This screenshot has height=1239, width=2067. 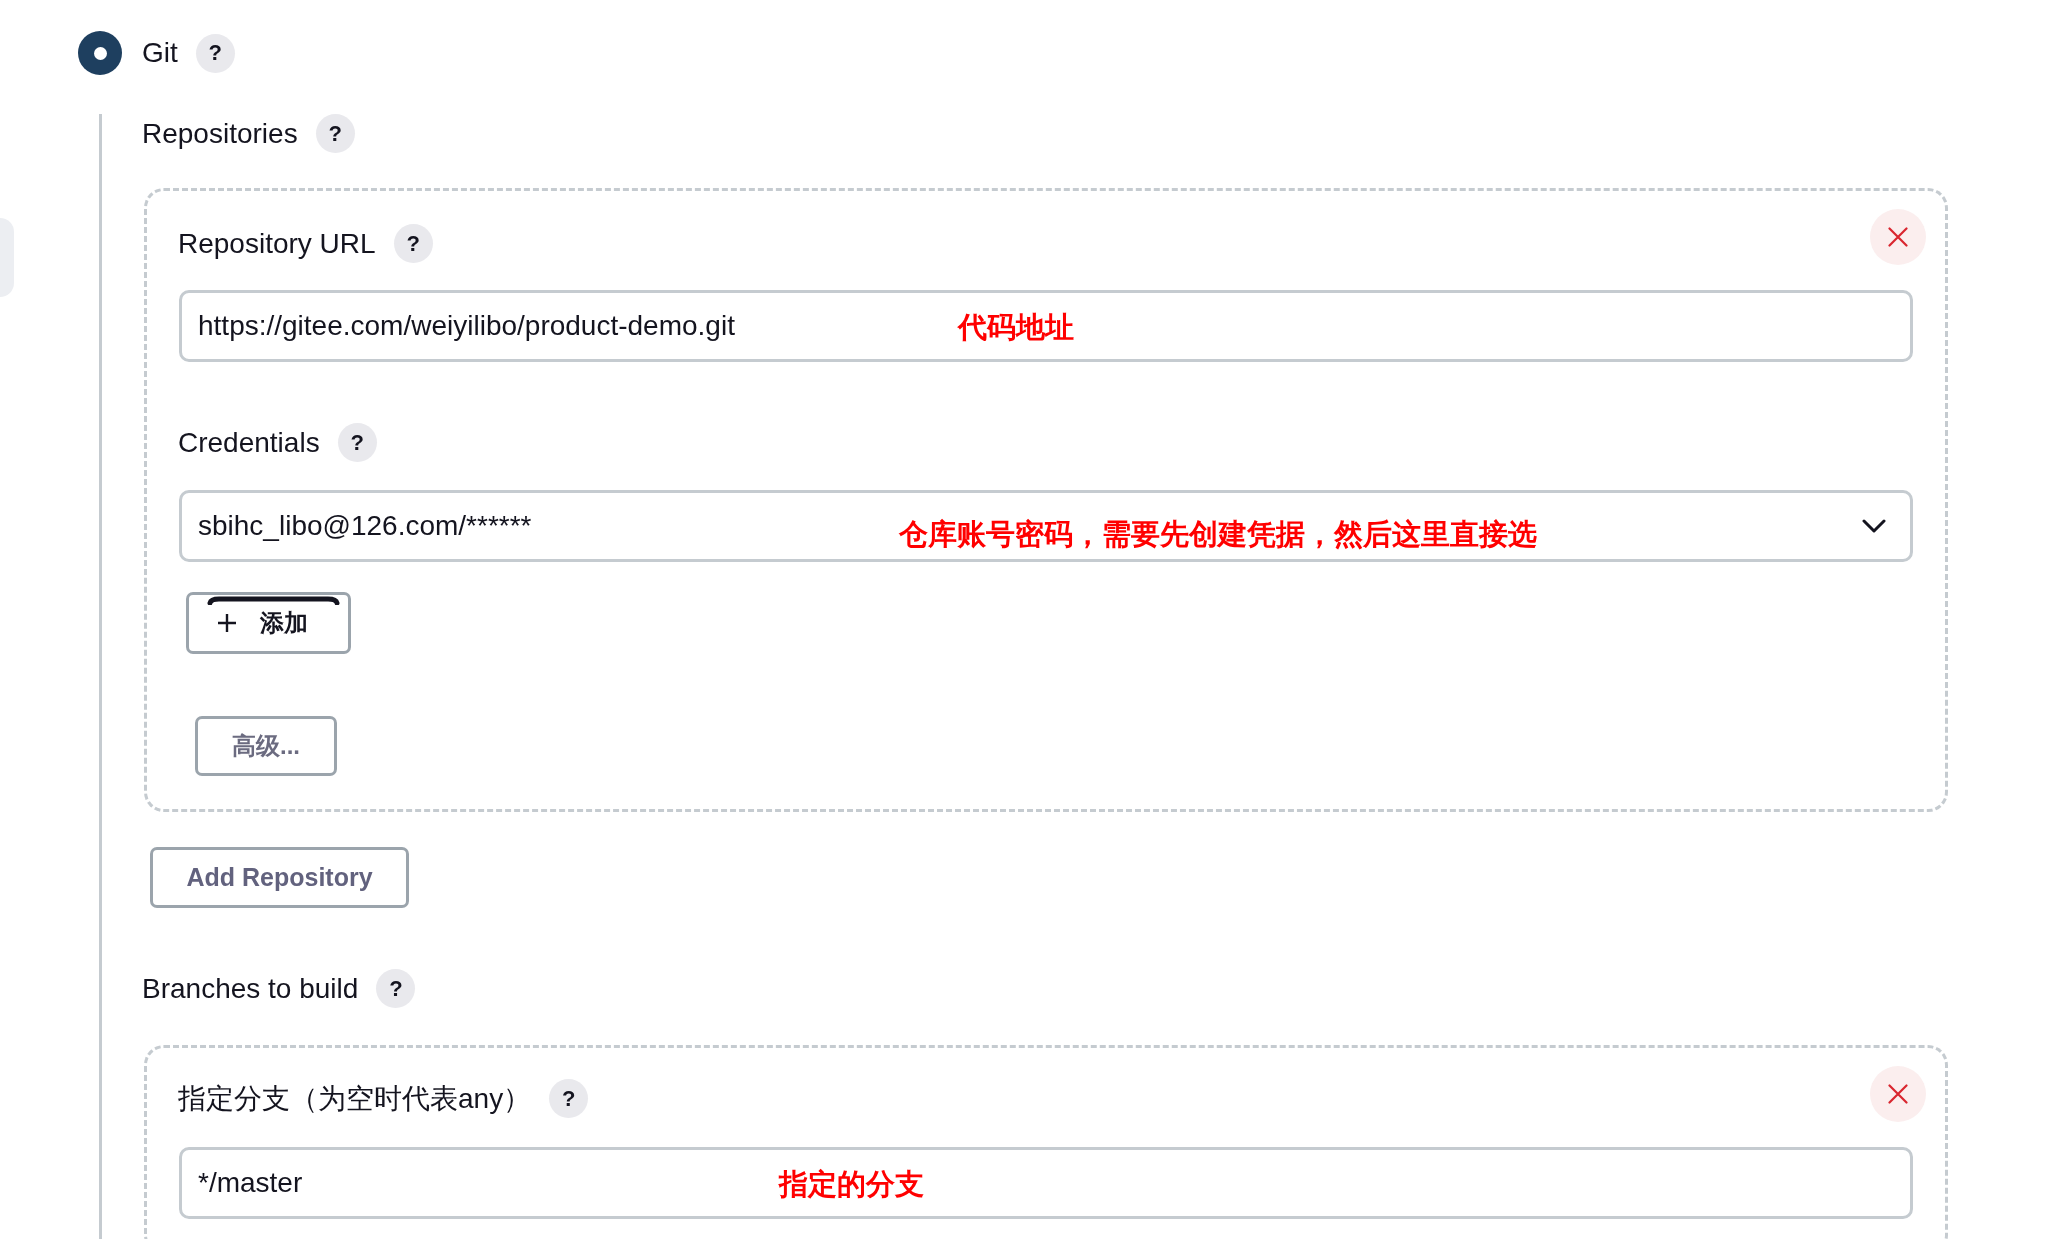 What do you see at coordinates (100, 53) in the screenshot?
I see `radio-button` at bounding box center [100, 53].